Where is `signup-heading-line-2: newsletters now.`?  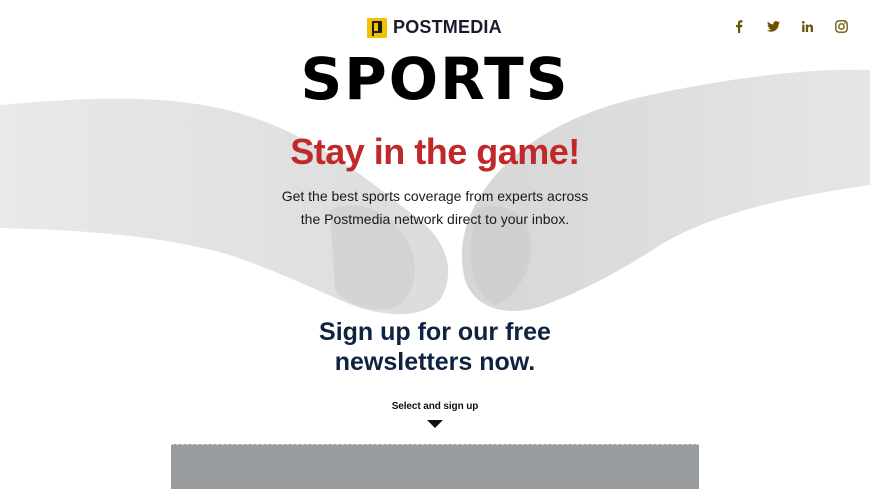
signup-heading-line-2: newsletters now. is located at coordinates (435, 362).